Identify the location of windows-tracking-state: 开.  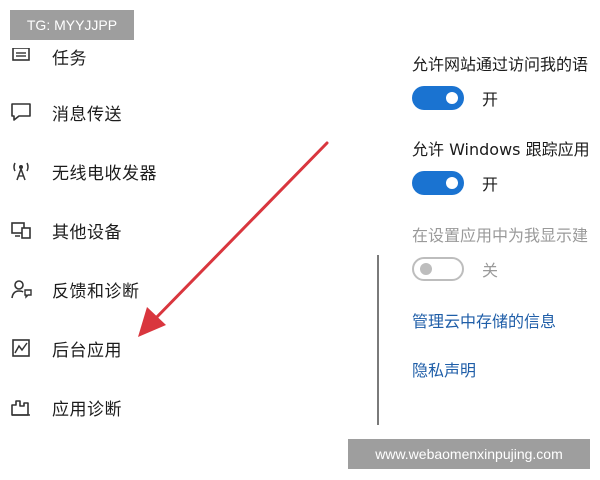
(490, 184).